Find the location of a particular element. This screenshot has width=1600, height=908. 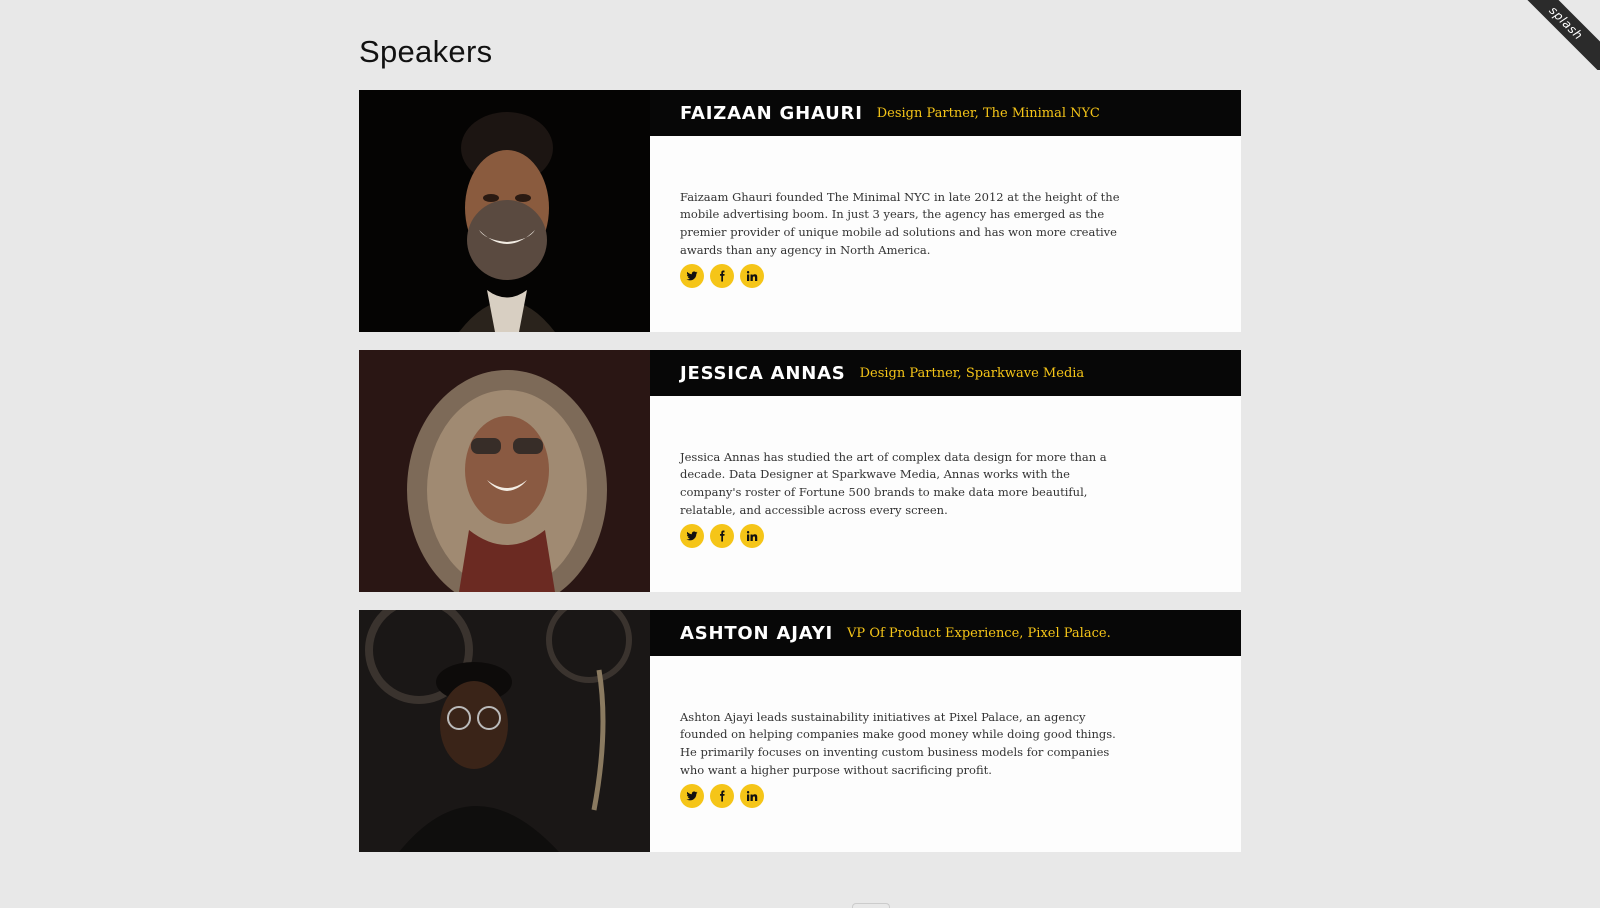

speaker-photo-man-glasses is located at coordinates (504, 731).